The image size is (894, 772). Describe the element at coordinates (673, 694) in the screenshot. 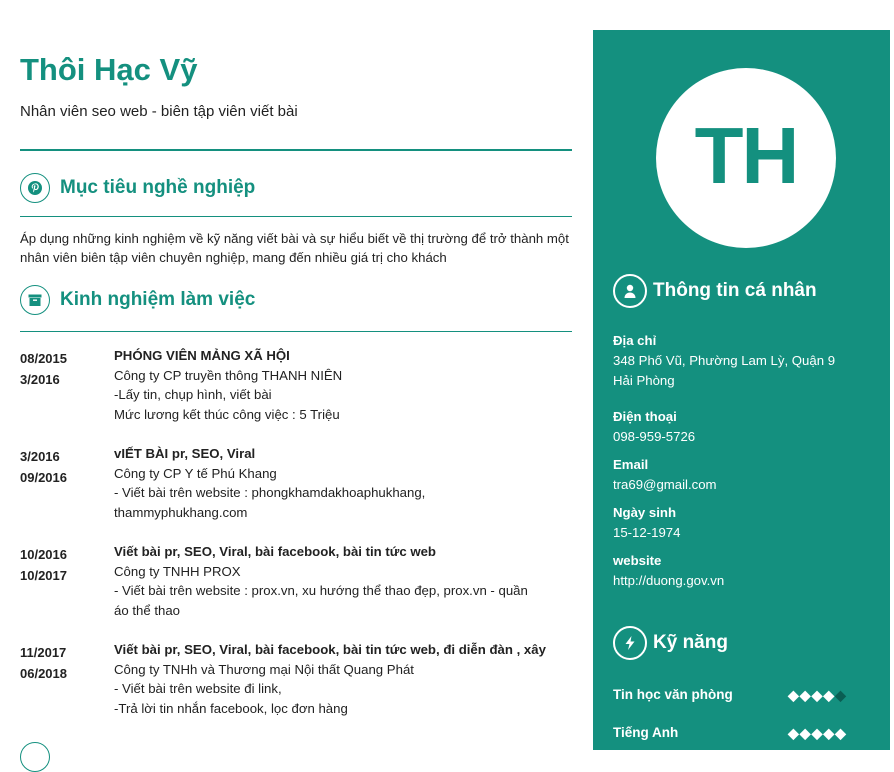

I see `skill-name: Tin học văn phòng` at that location.